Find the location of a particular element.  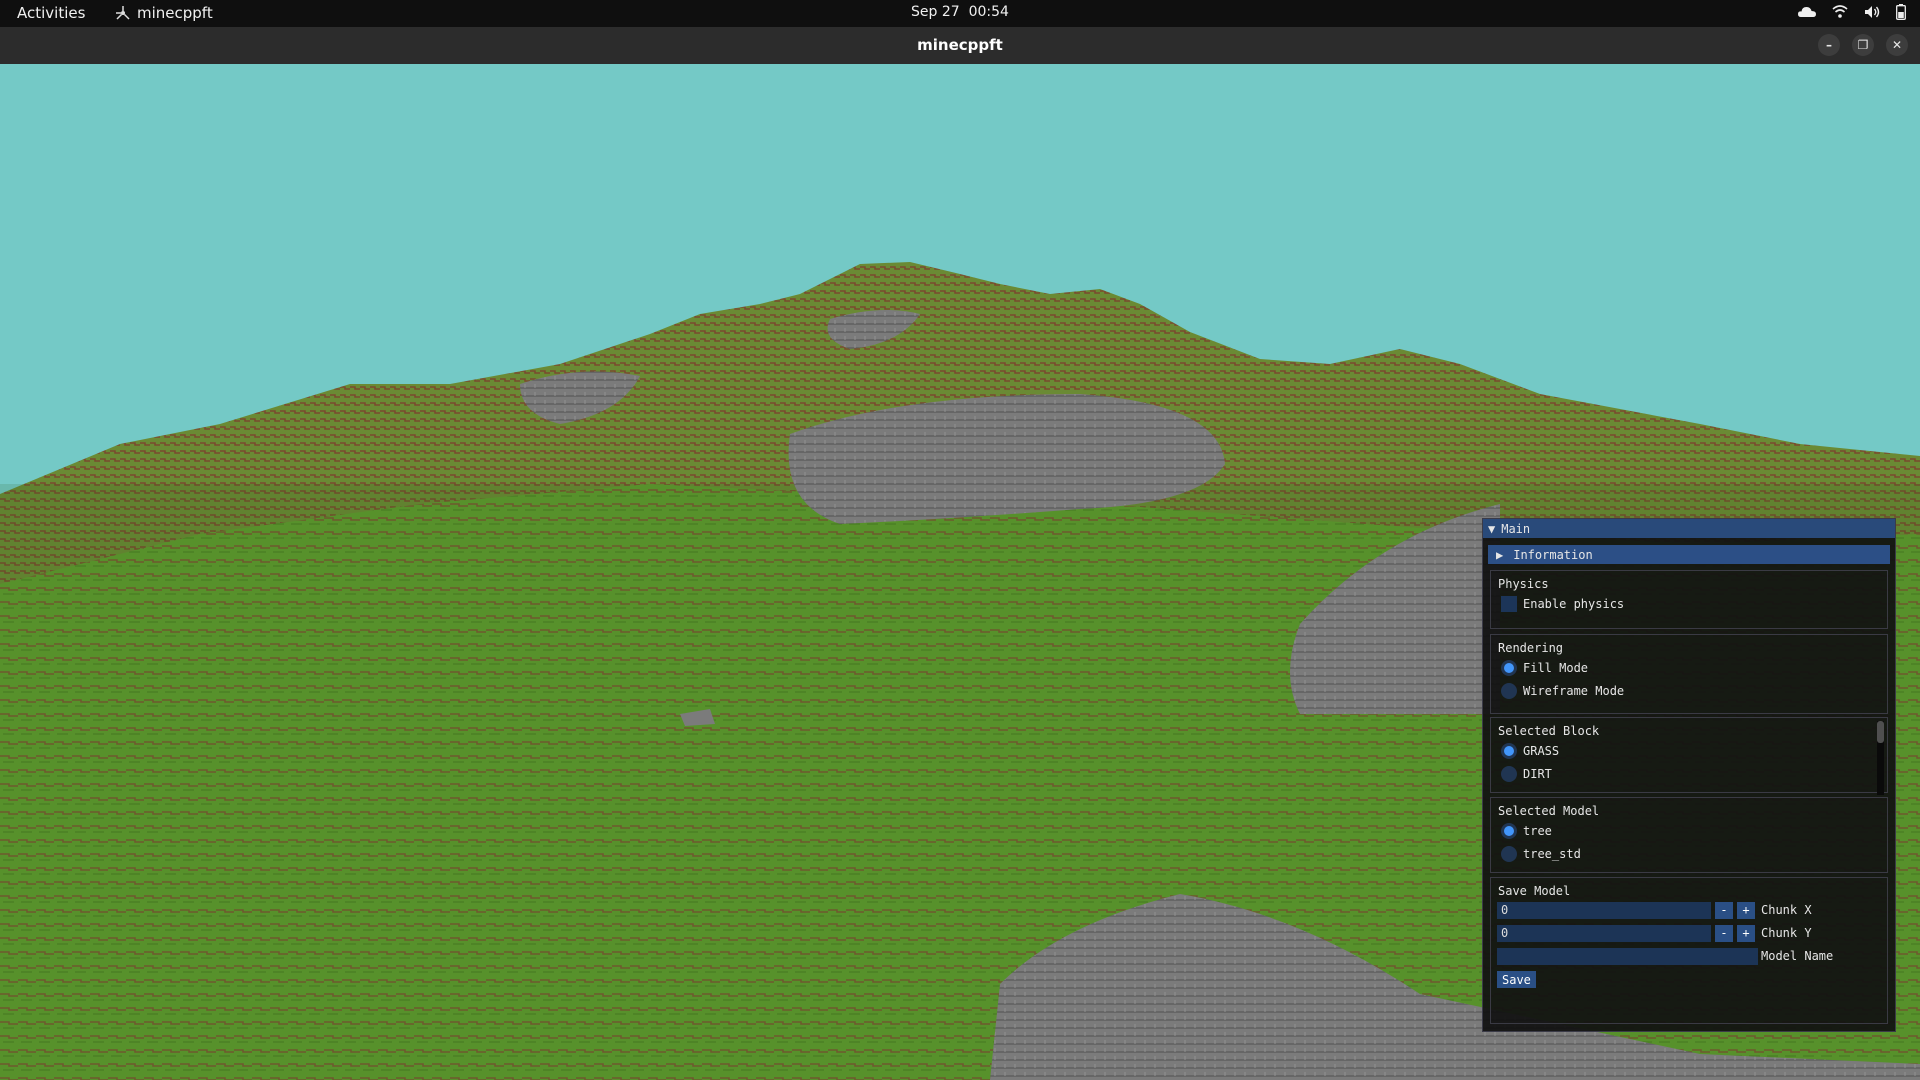

chunk-y-label: Chunk Y is located at coordinates (1786, 933).